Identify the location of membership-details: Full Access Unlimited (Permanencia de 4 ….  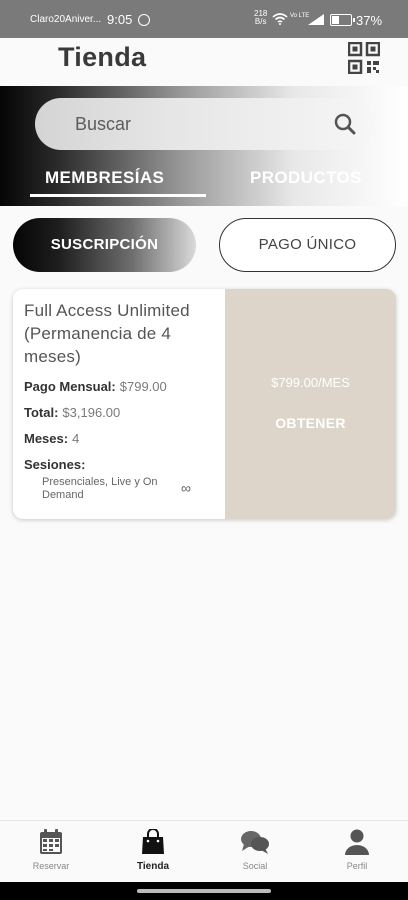
(124, 385).